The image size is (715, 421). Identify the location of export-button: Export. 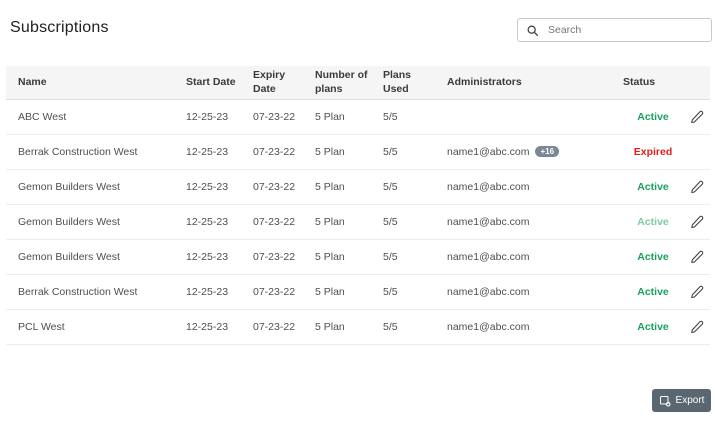
(681, 400).